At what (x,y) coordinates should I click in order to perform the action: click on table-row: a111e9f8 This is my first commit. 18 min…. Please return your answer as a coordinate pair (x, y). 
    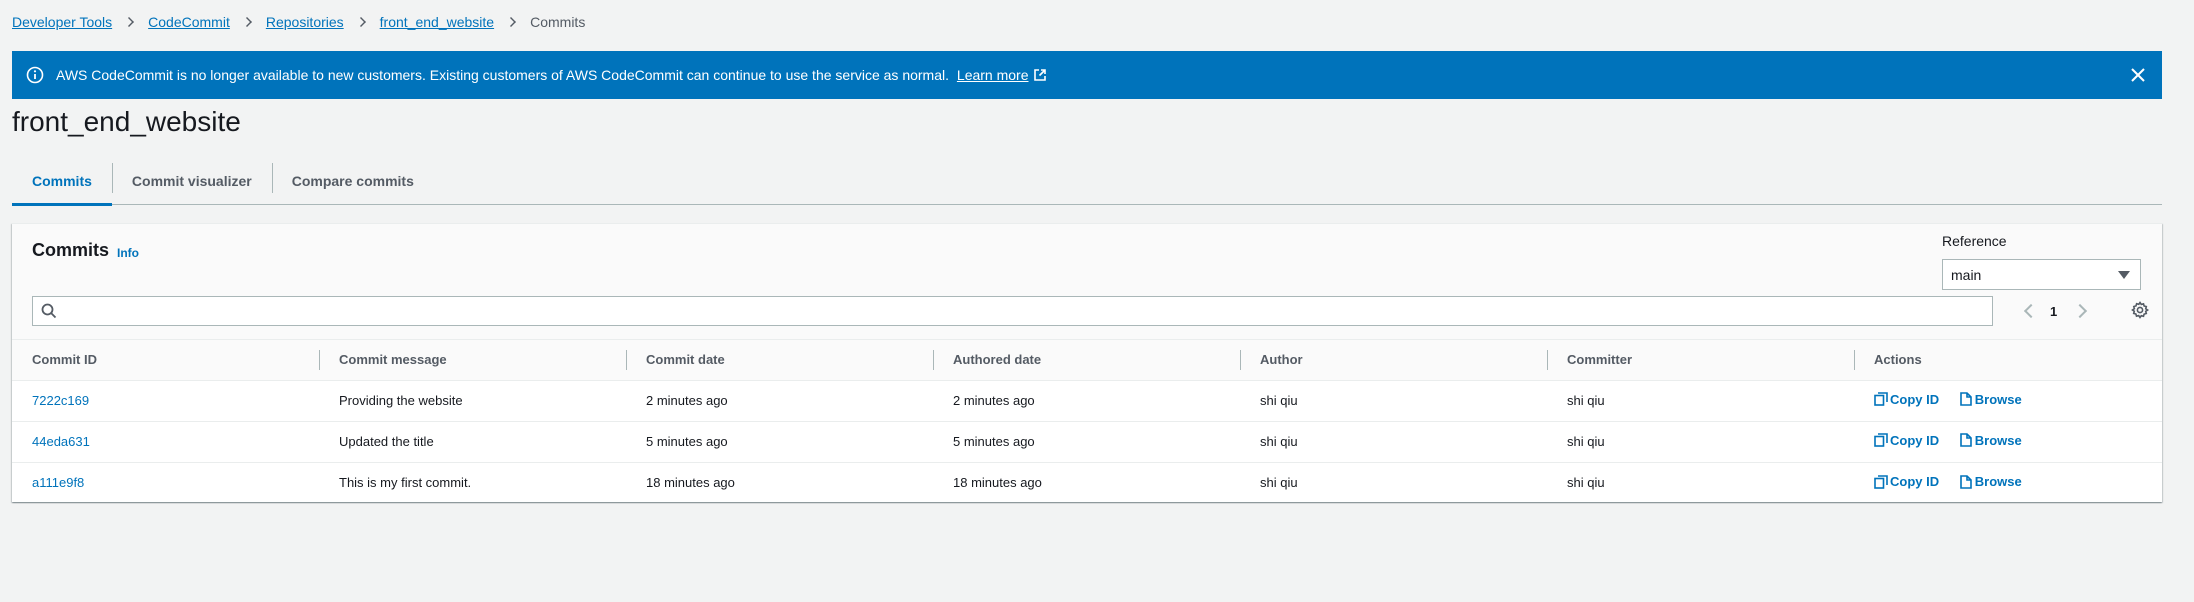
    Looking at the image, I should click on (1087, 482).